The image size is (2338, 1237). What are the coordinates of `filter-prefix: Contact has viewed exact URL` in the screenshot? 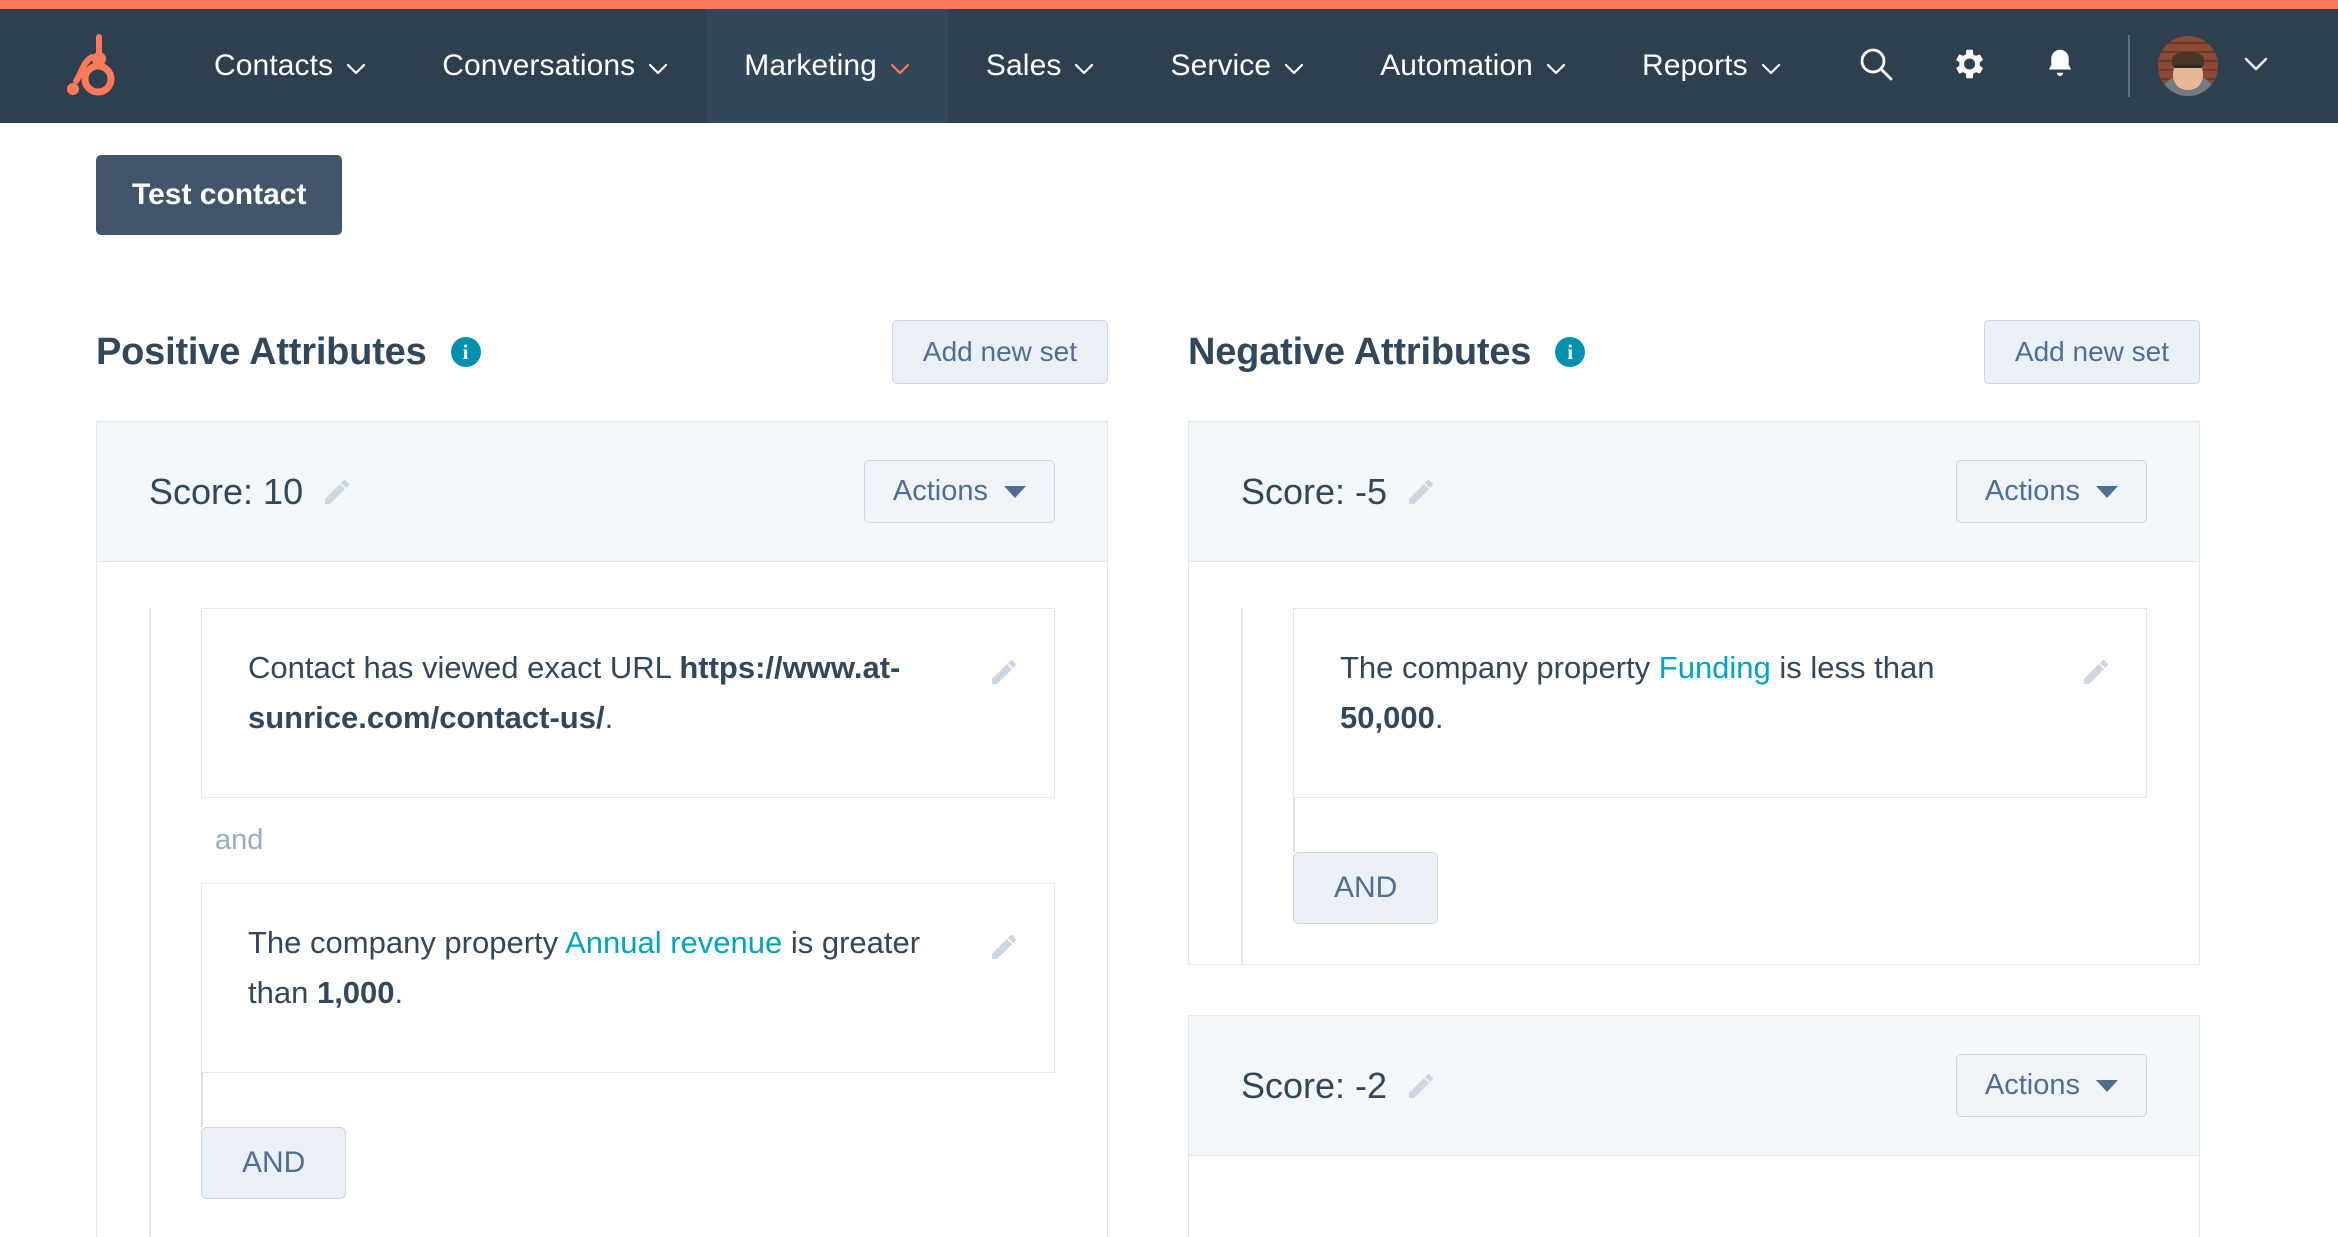 It's located at (464, 667).